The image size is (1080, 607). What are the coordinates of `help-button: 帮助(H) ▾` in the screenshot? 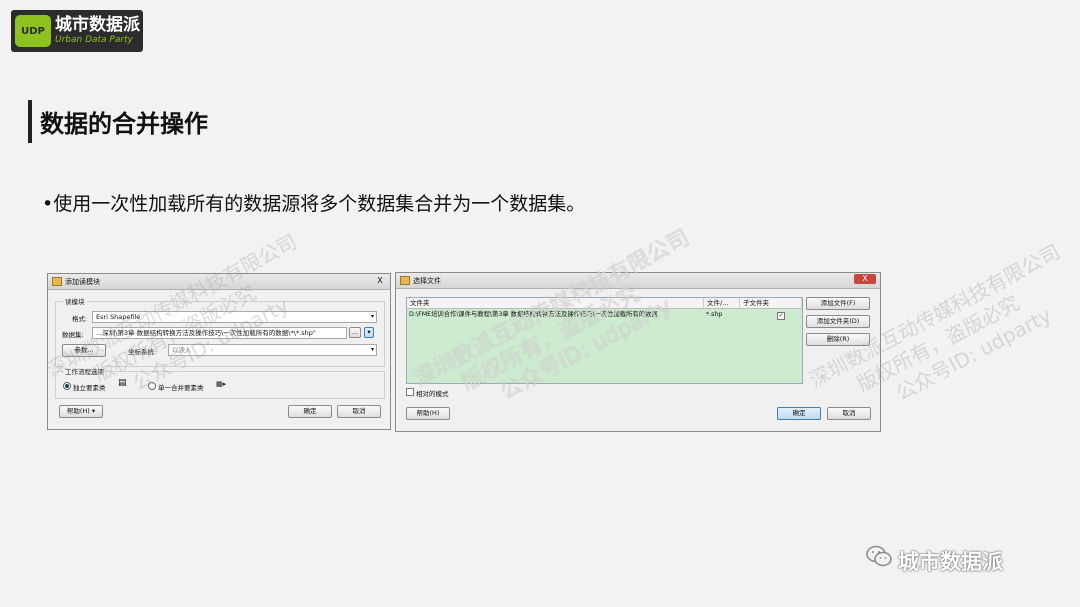 It's located at (81, 411).